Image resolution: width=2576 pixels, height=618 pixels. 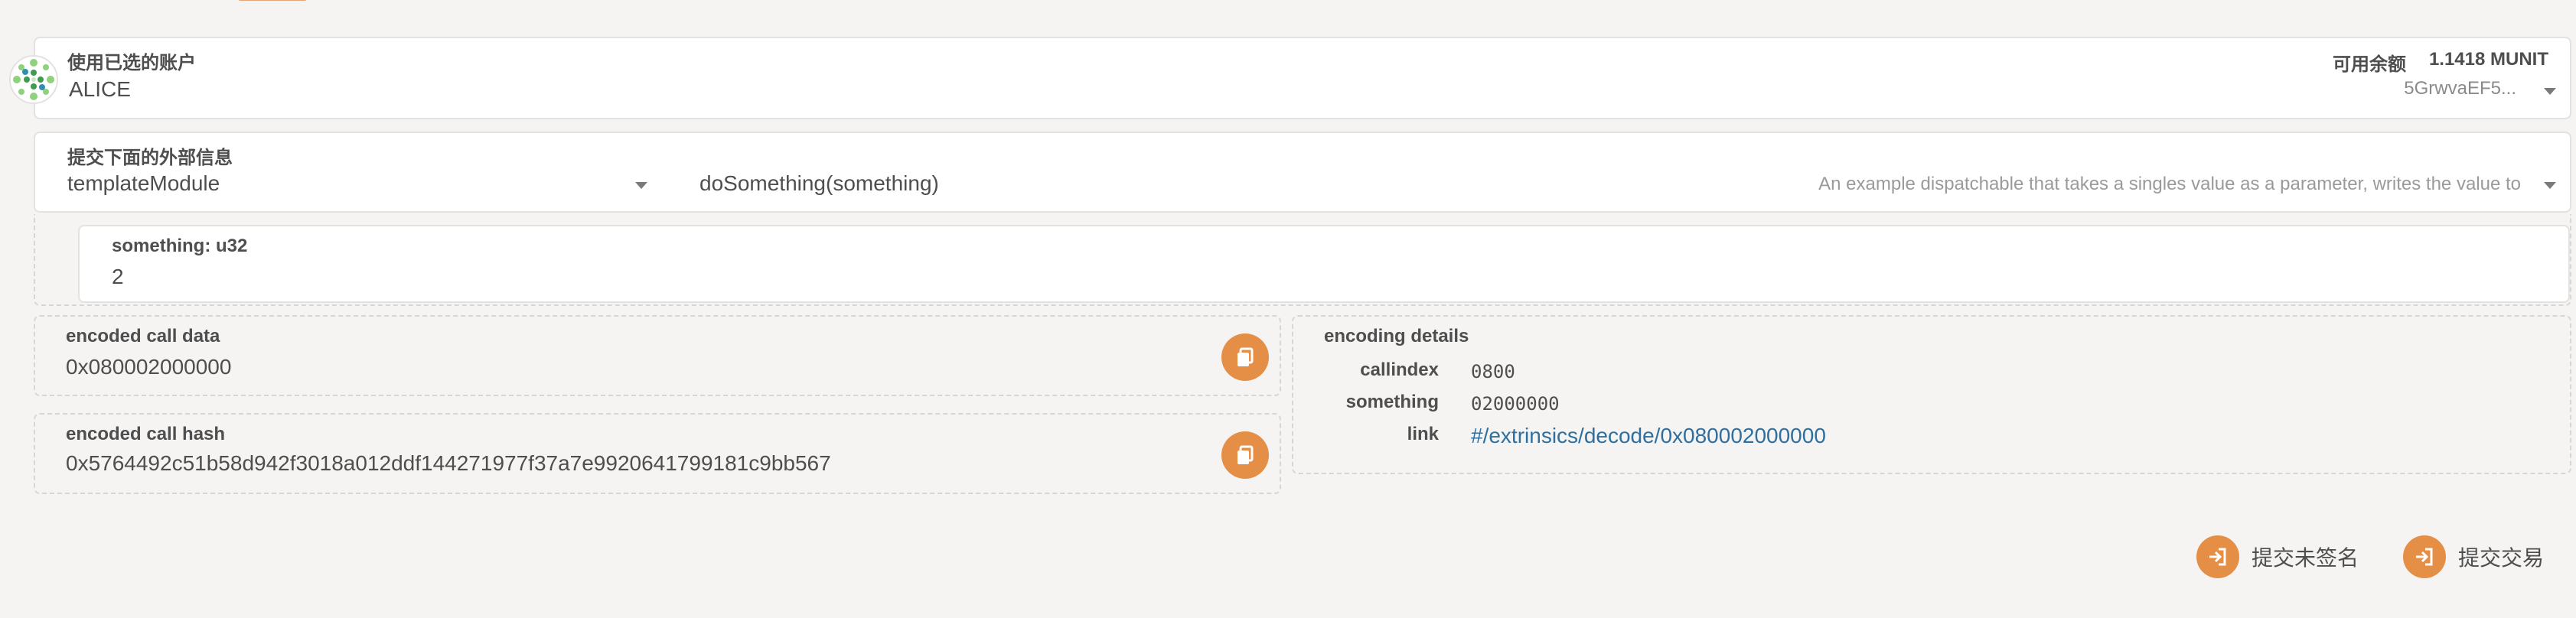 I want to click on param-label: something: u32, so click(x=180, y=246).